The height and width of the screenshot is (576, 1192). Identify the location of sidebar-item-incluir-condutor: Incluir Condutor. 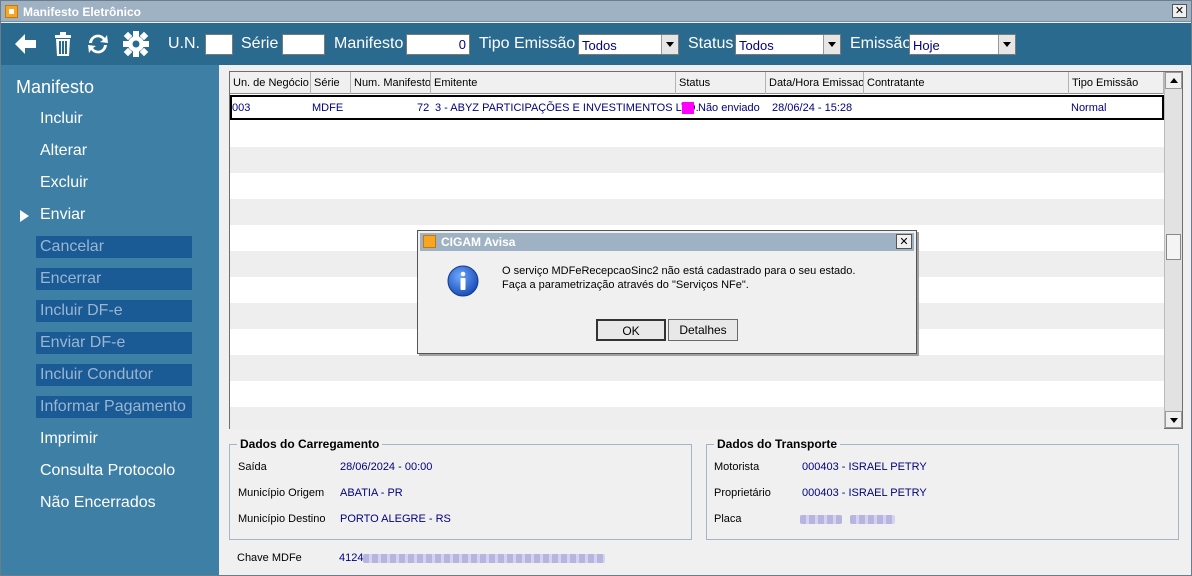
(114, 375).